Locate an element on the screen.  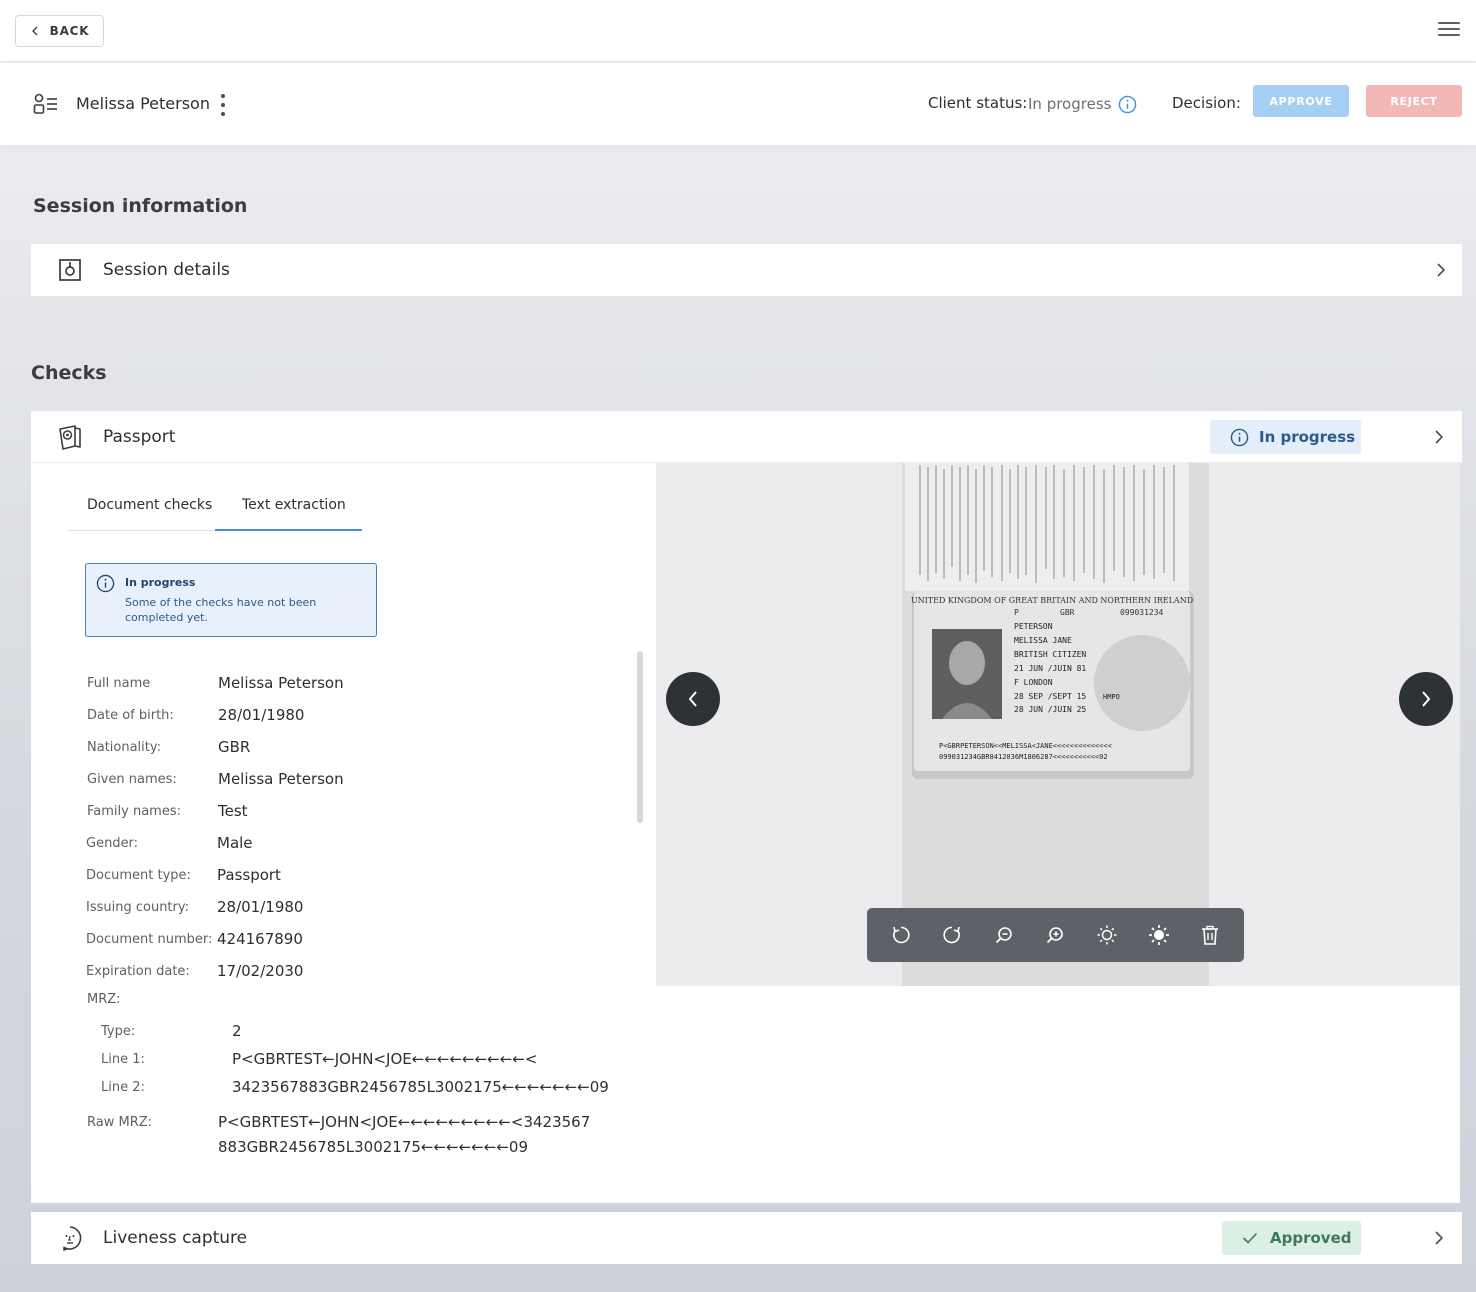
passport-status-badge: In progress is located at coordinates (1285, 437).